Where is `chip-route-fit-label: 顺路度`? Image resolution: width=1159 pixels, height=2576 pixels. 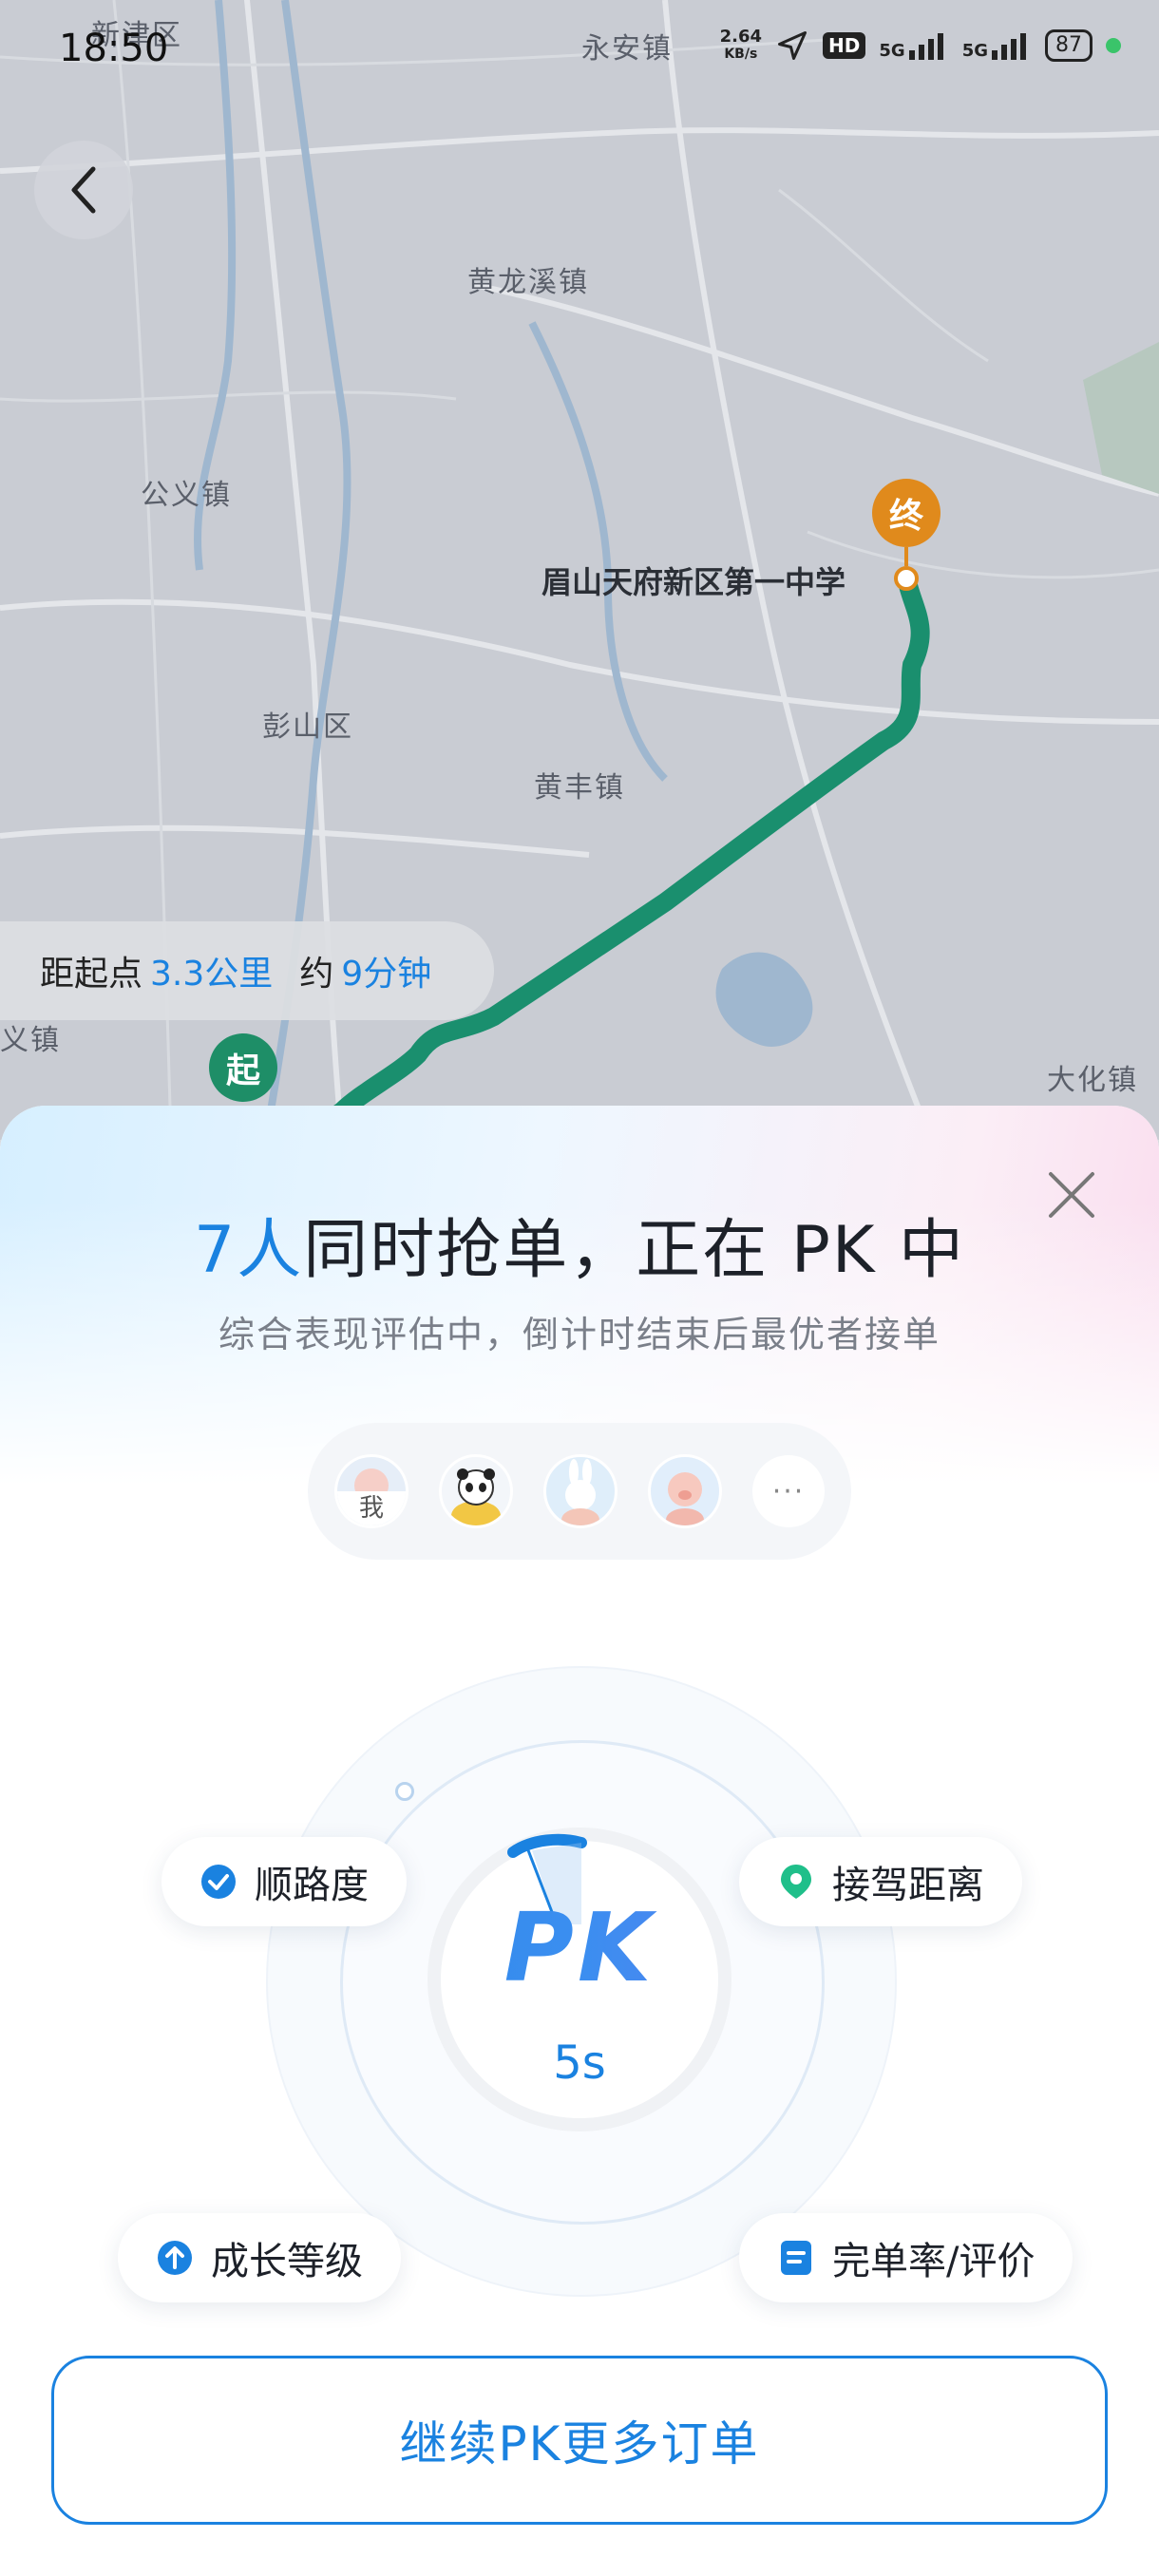
chip-route-fit-label: 顺路度 is located at coordinates (312, 1885).